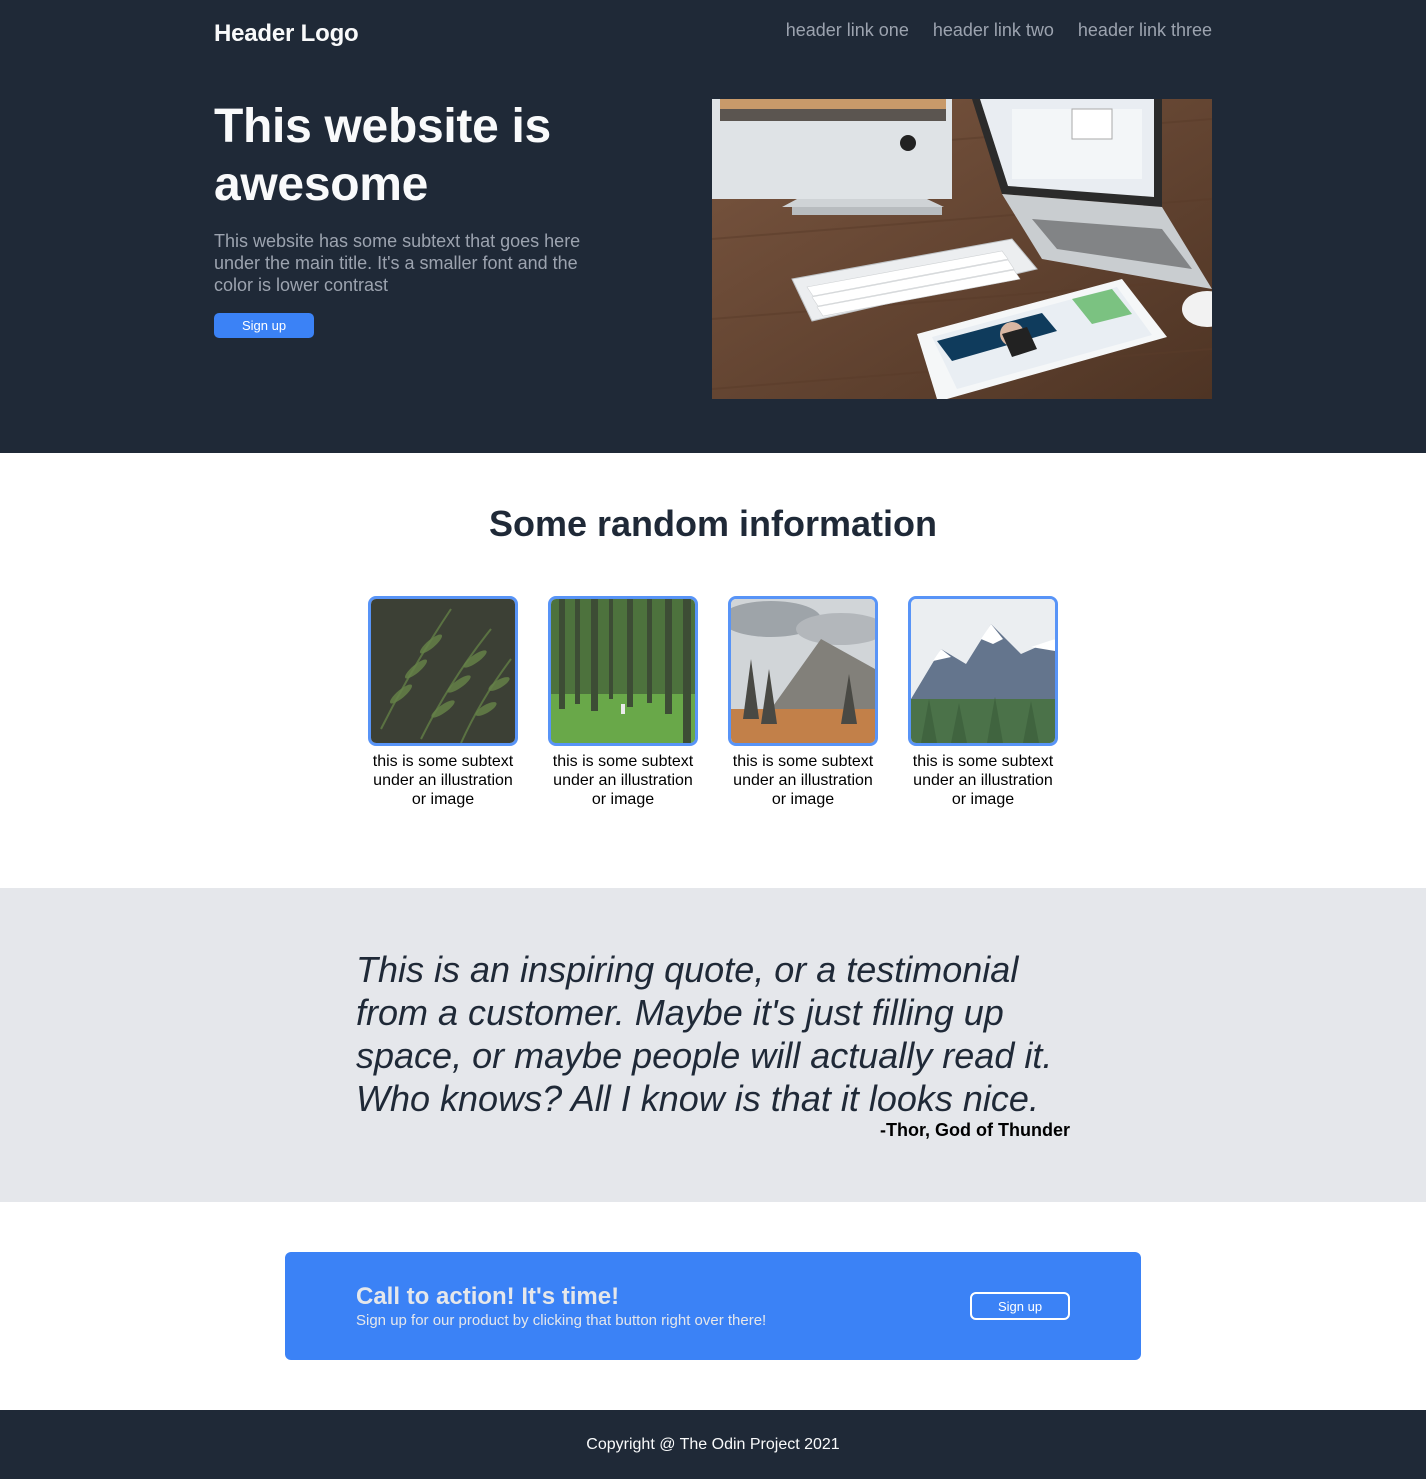 The width and height of the screenshot is (1426, 1479). I want to click on hero-title: This website is awesome, so click(382, 155).